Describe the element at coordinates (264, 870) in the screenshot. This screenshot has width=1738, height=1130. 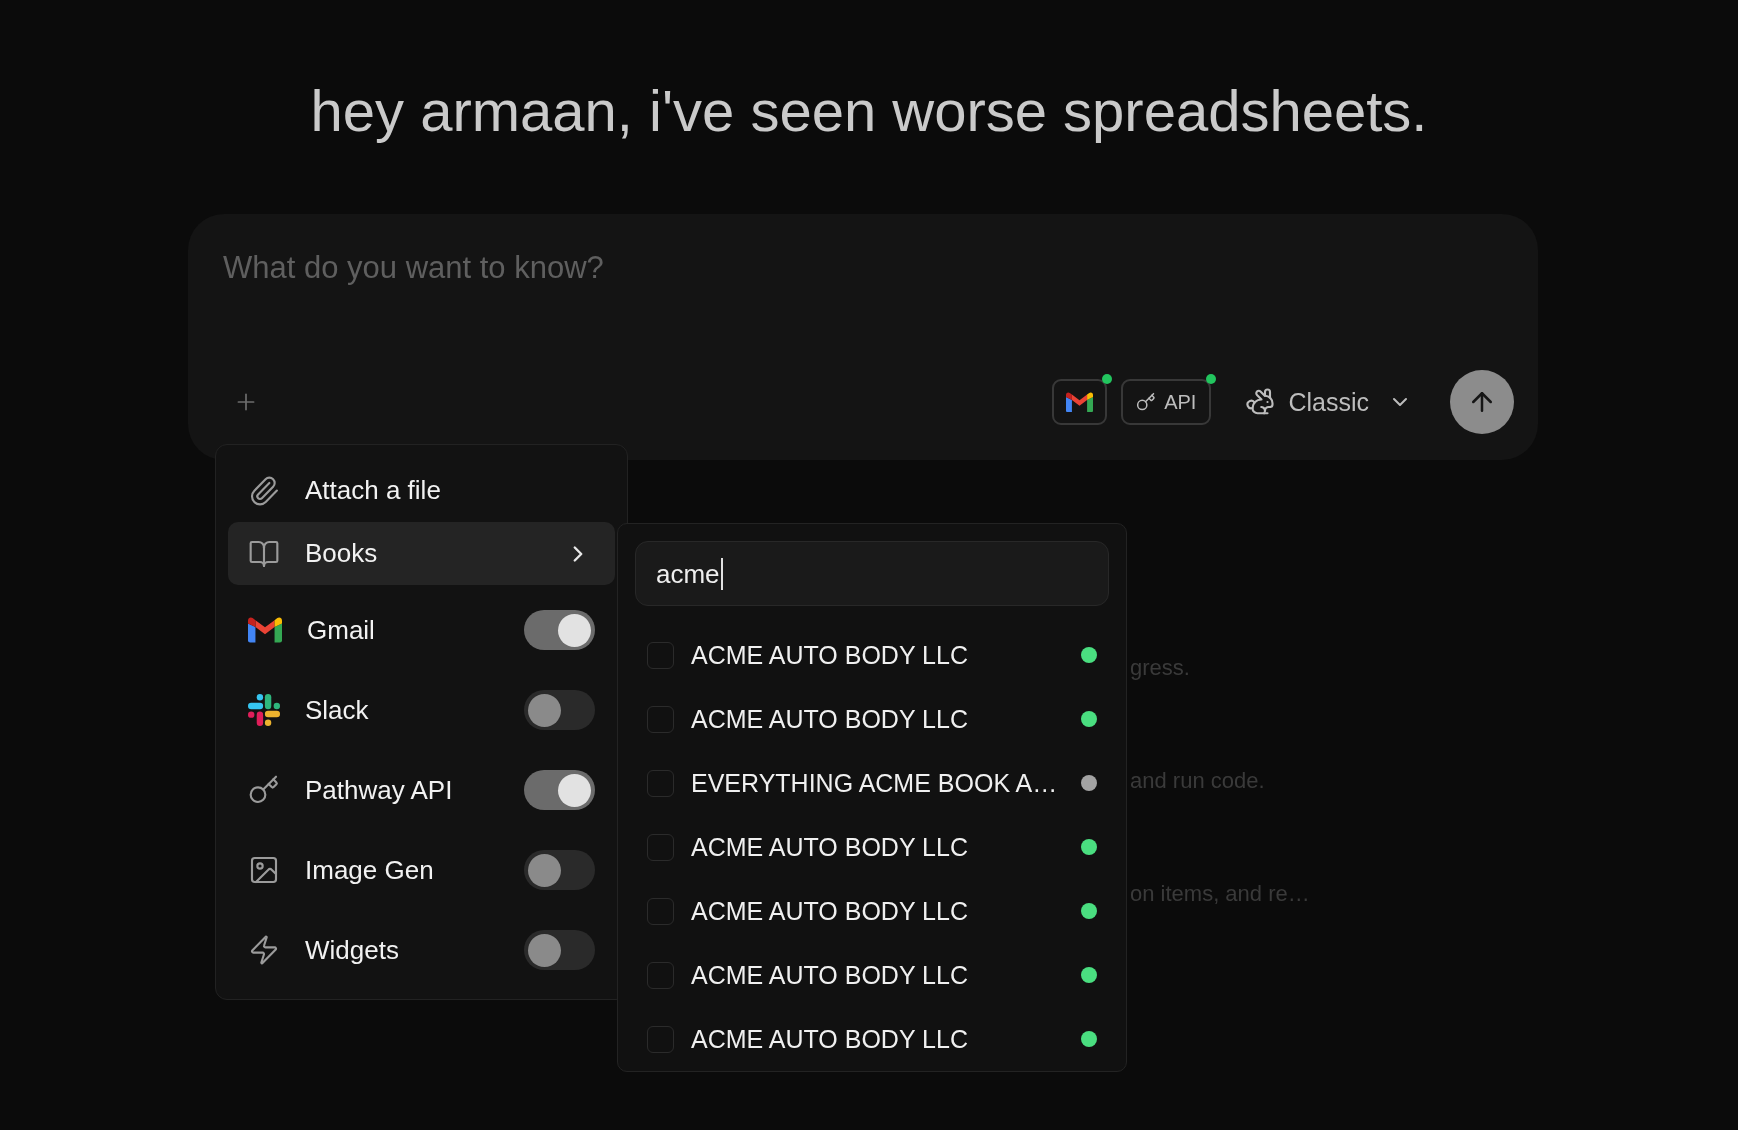
I see `image-icon` at that location.